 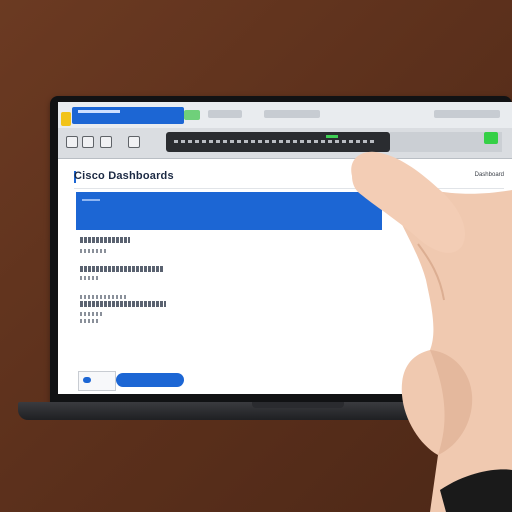 What do you see at coordinates (229, 211) in the screenshot?
I see `hero-banner` at bounding box center [229, 211].